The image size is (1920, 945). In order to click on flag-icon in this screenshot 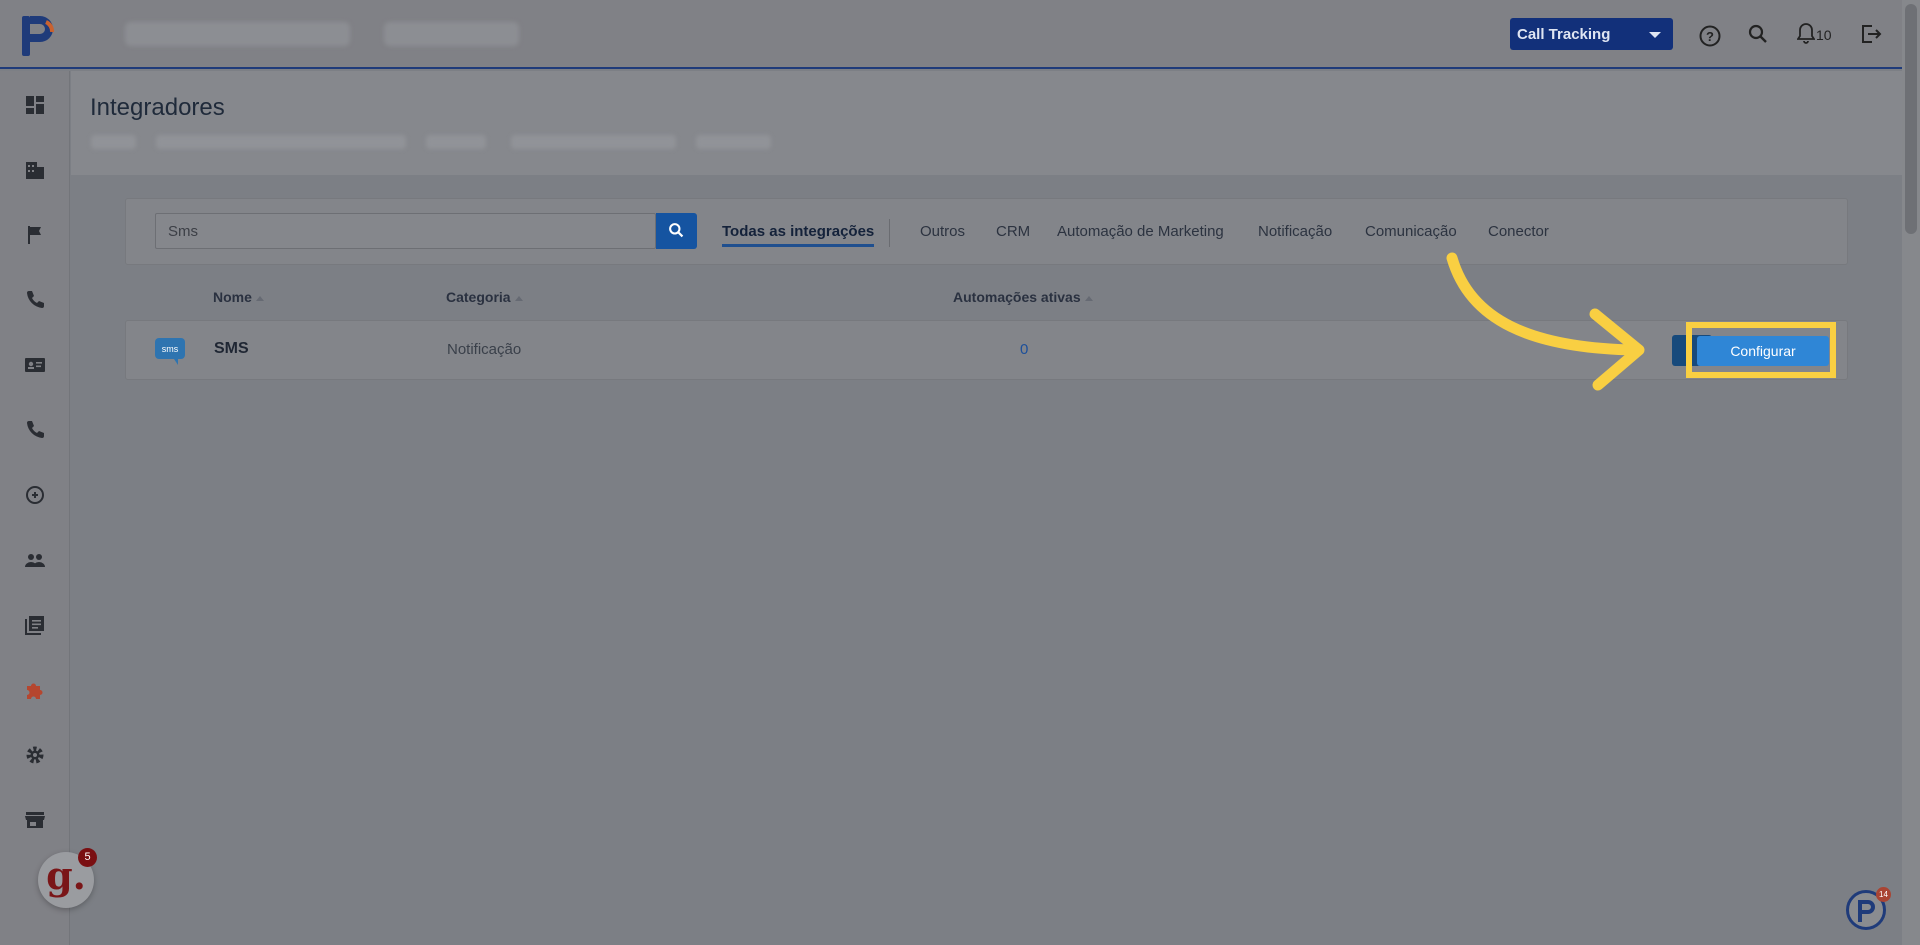, I will do `click(35, 235)`.